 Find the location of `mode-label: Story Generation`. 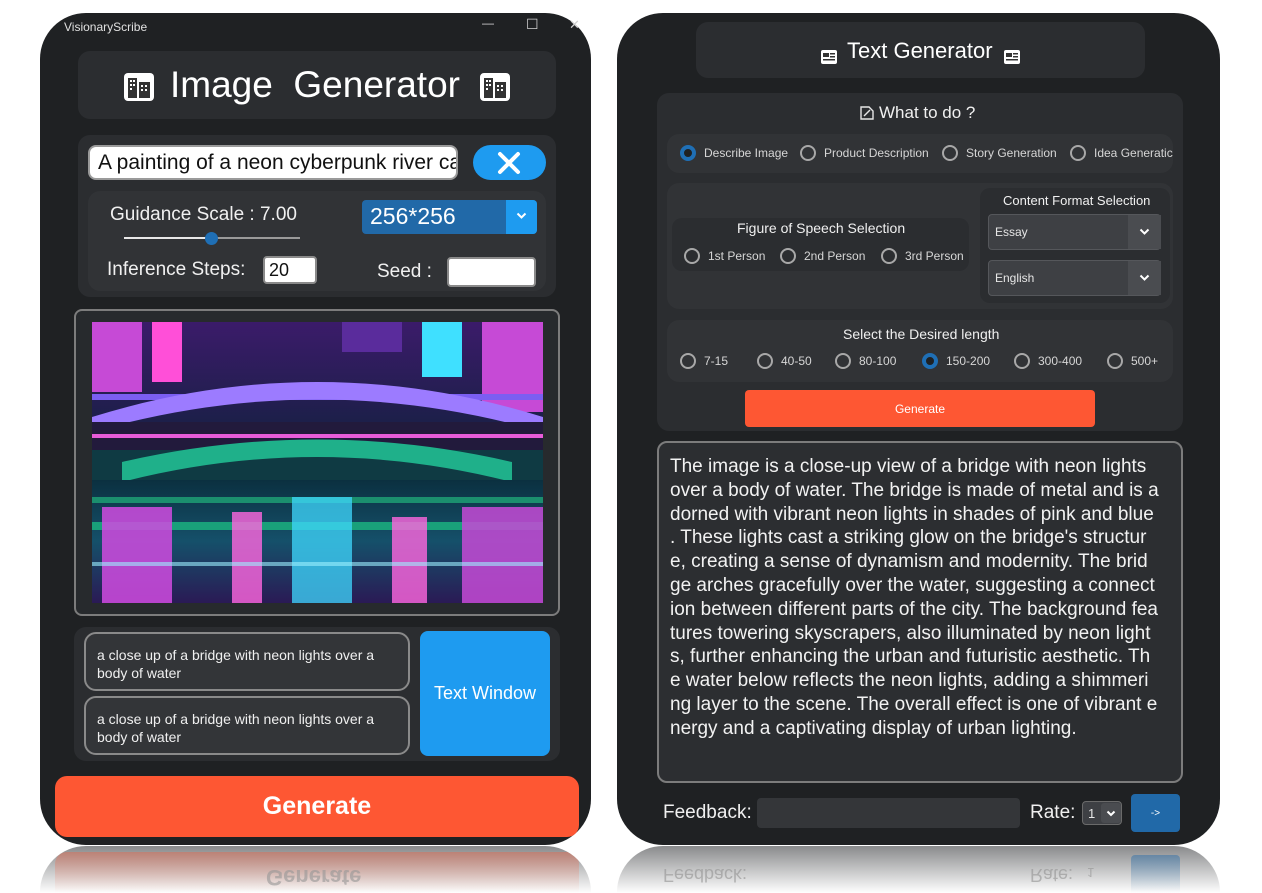

mode-label: Story Generation is located at coordinates (1011, 153).